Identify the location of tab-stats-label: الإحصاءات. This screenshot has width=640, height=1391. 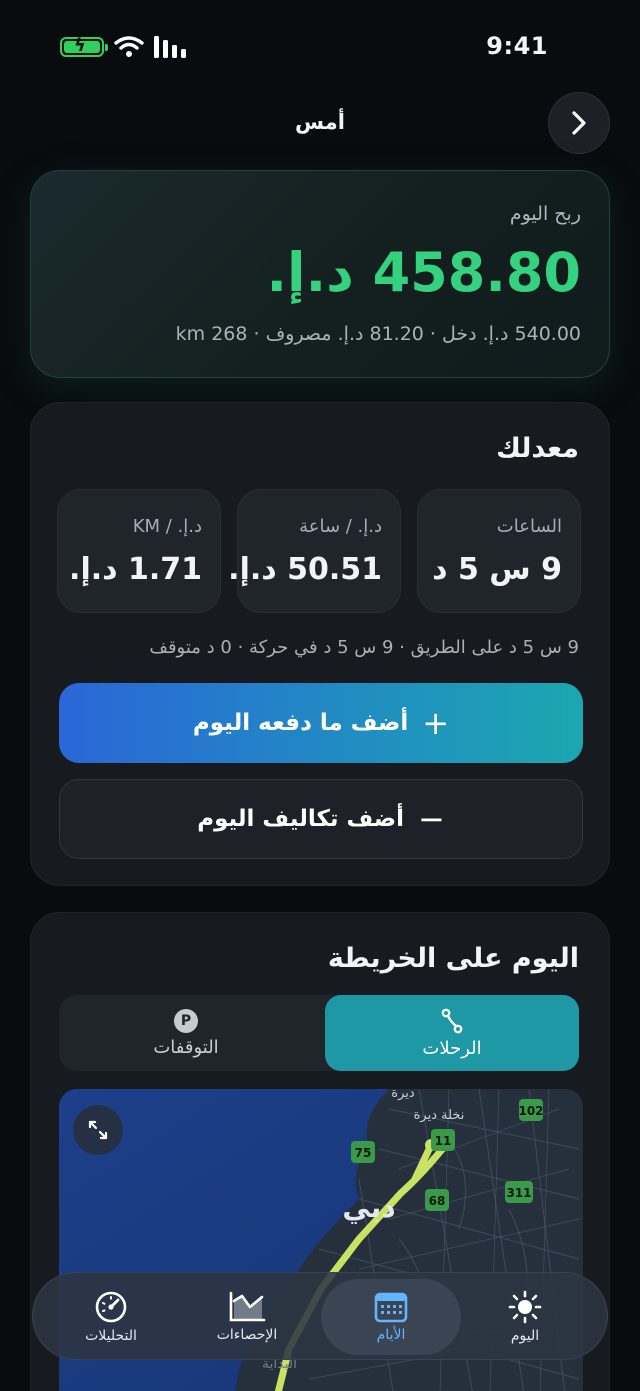
(247, 1335).